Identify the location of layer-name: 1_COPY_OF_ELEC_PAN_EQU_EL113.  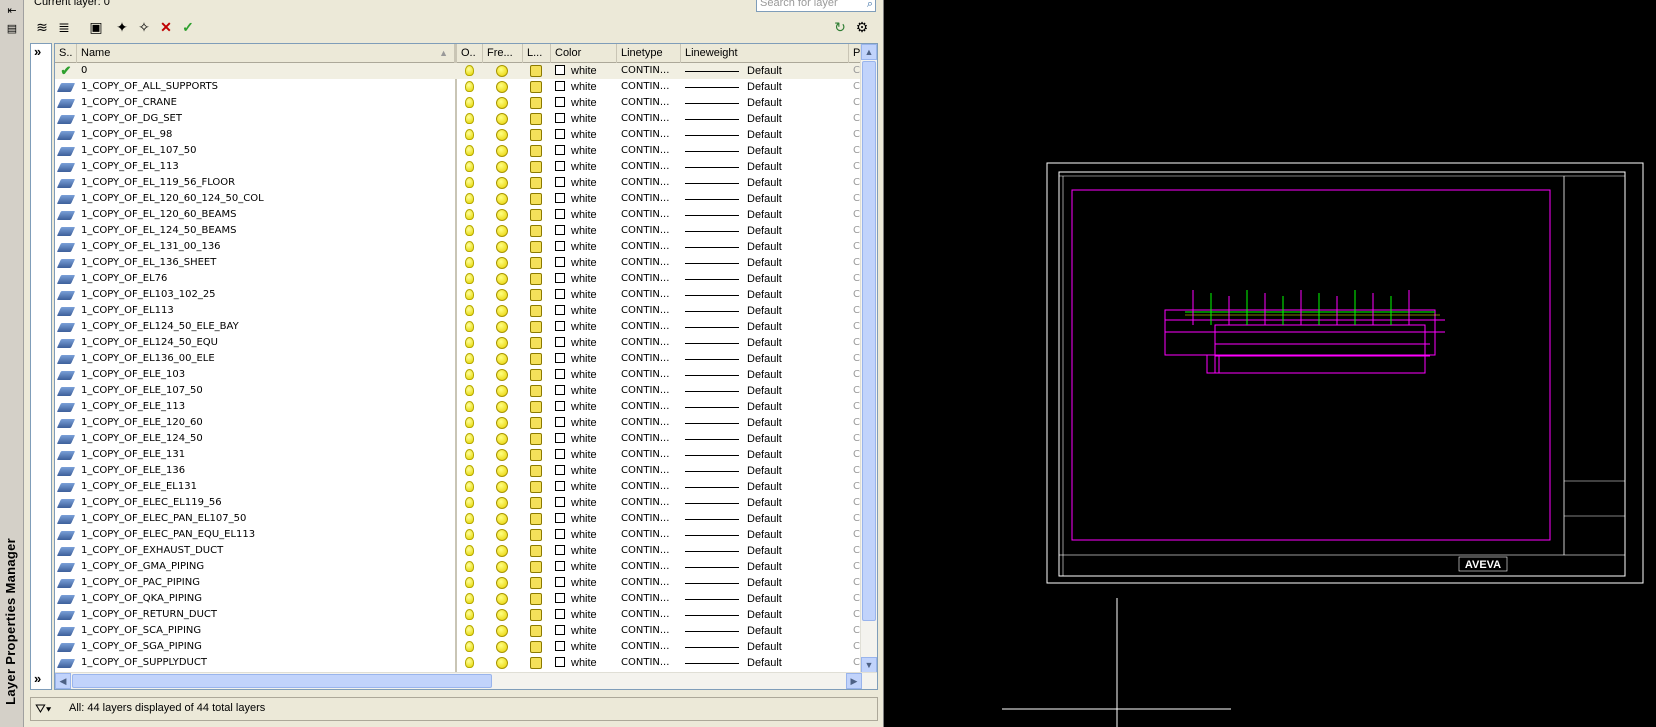
(267, 535).